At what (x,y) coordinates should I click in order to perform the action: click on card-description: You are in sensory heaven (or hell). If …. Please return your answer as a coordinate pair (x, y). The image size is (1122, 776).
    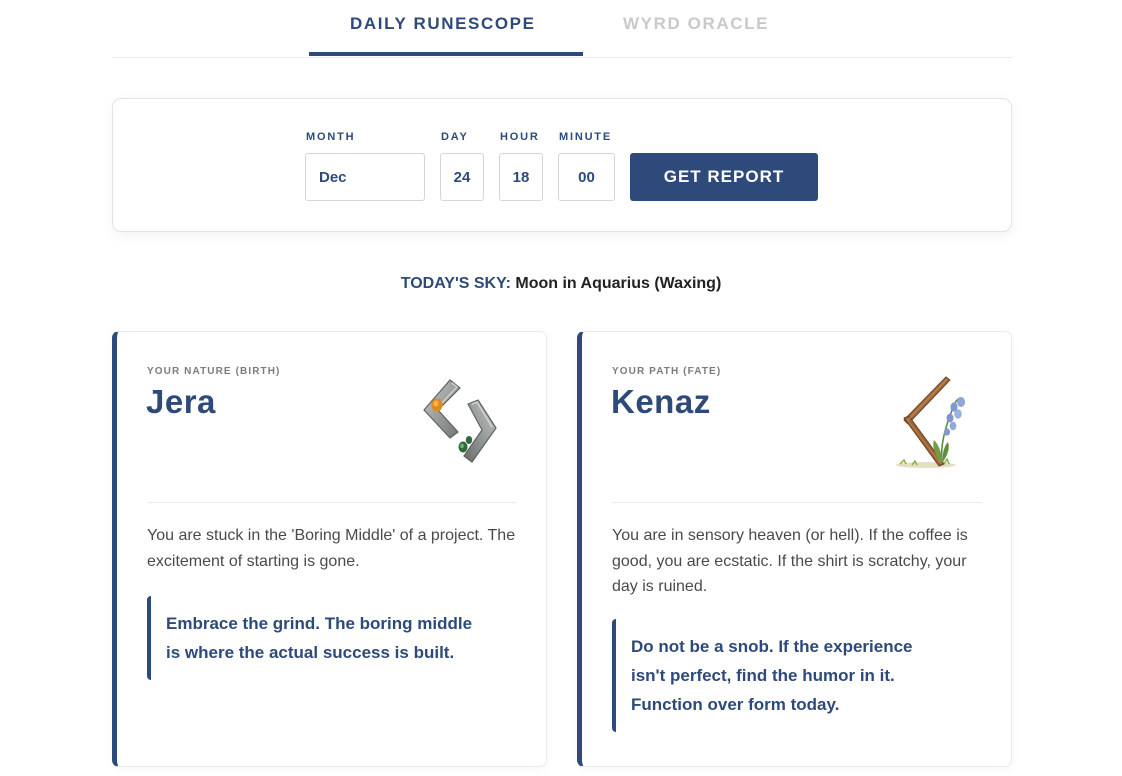
    Looking at the image, I should click on (790, 561).